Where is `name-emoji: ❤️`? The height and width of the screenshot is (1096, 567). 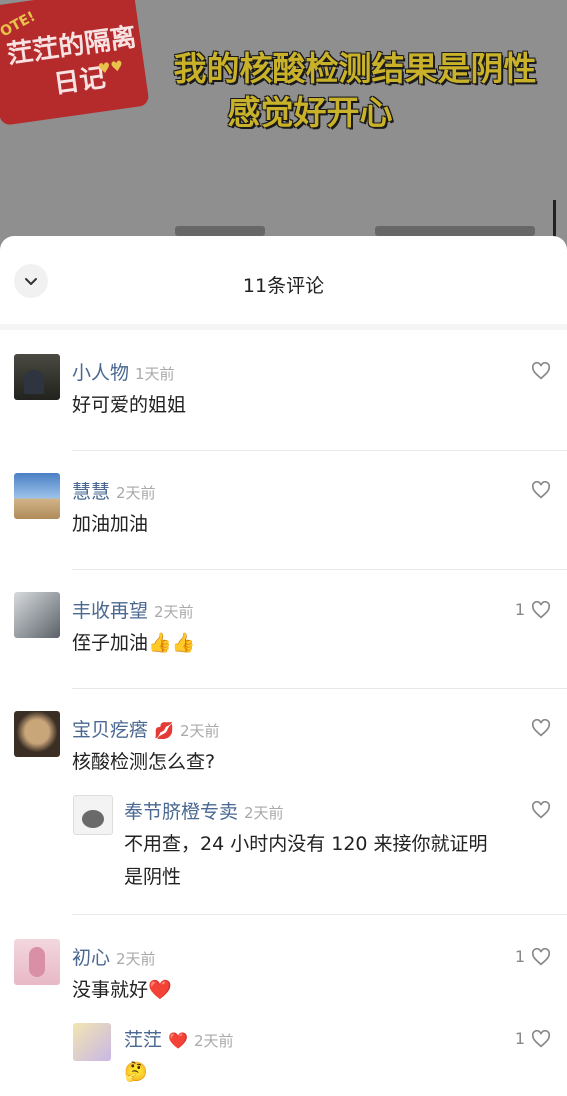
name-emoji: ❤️ is located at coordinates (178, 1040).